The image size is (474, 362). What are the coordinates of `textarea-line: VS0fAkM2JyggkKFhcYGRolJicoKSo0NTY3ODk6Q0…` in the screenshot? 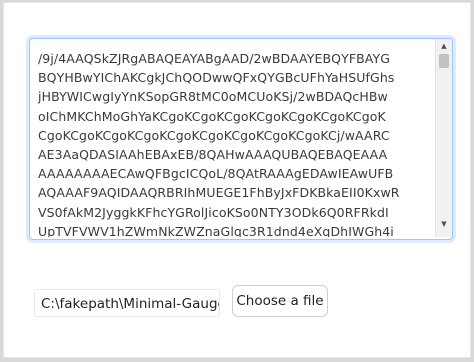 It's located at (213, 212).